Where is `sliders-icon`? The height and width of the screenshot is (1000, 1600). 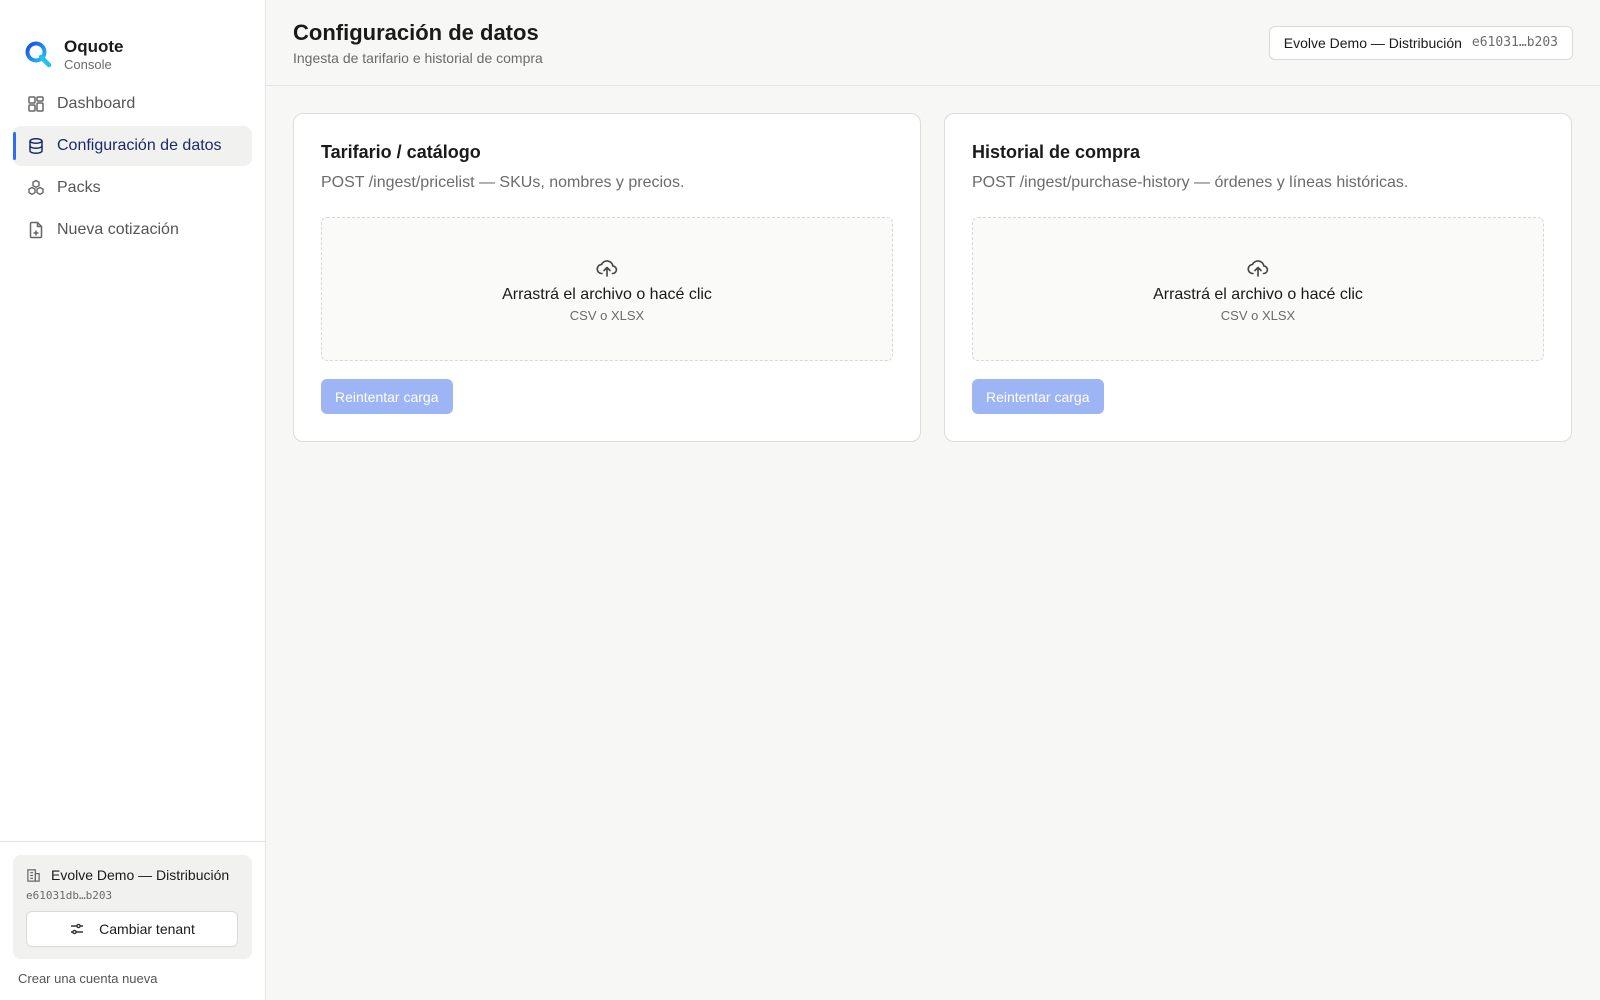 sliders-icon is located at coordinates (77, 929).